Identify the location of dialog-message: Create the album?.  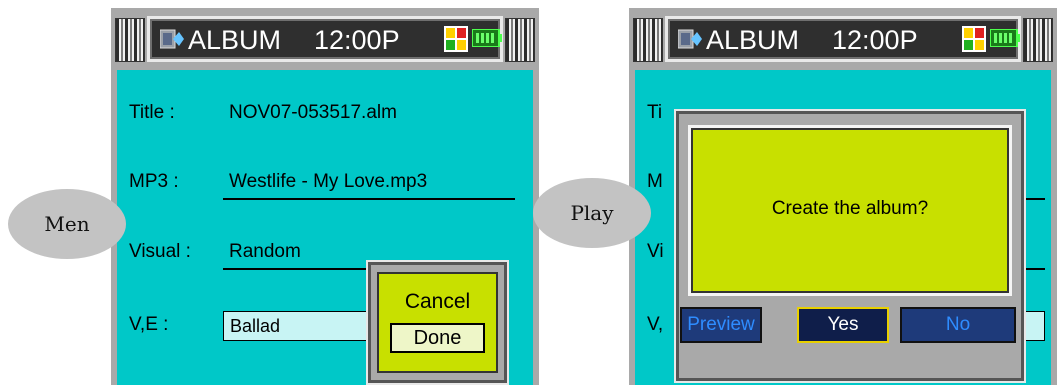
(850, 208).